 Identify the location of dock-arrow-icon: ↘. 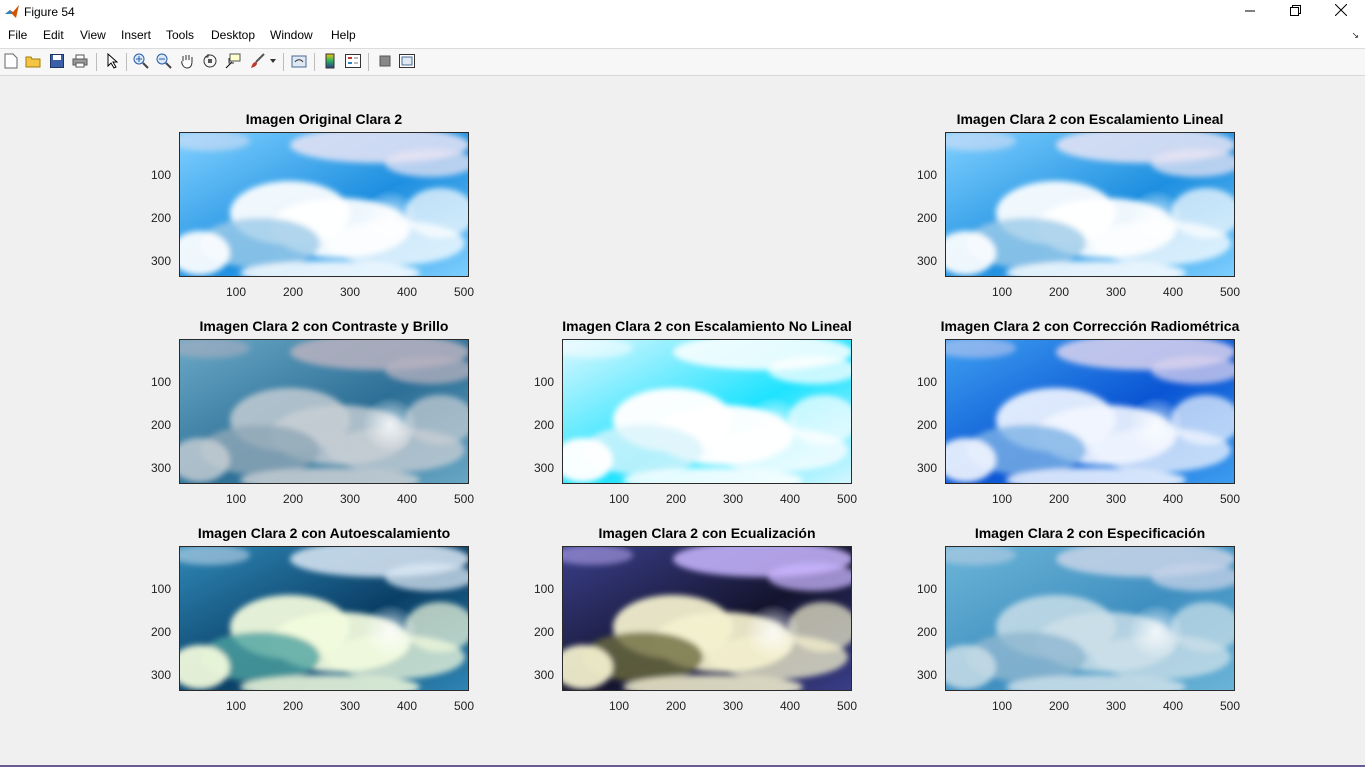
(1355, 35).